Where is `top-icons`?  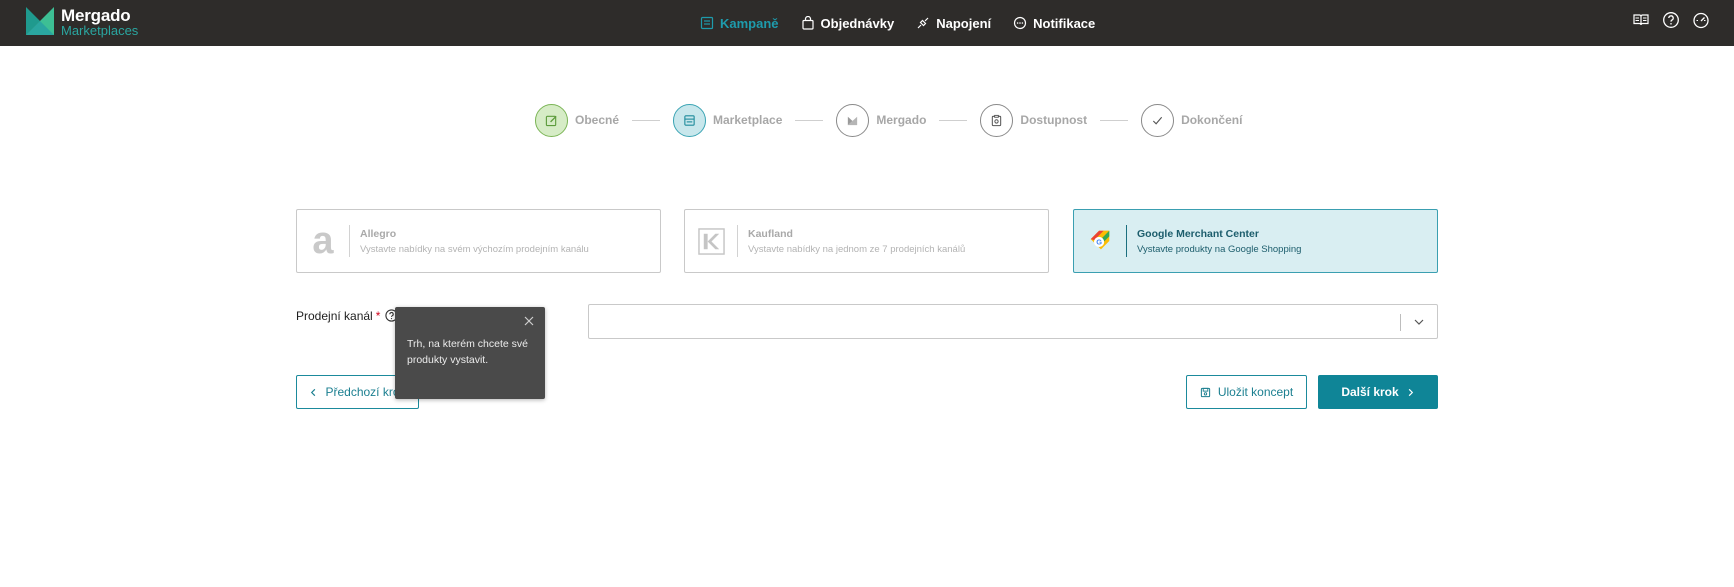 top-icons is located at coordinates (1671, 20).